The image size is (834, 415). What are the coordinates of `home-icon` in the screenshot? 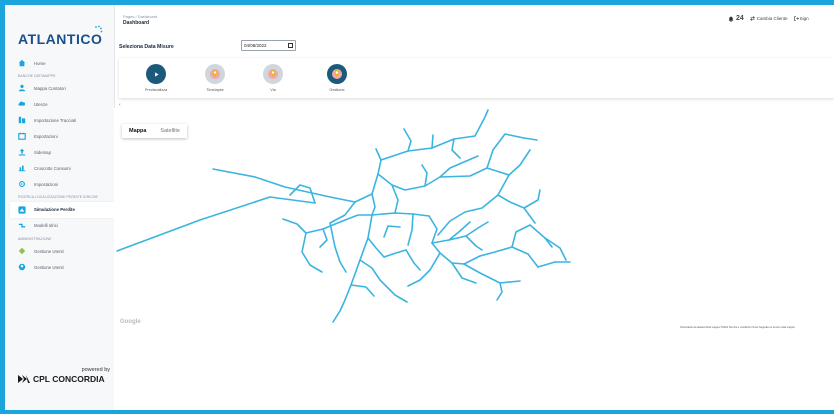 It's located at (22, 63).